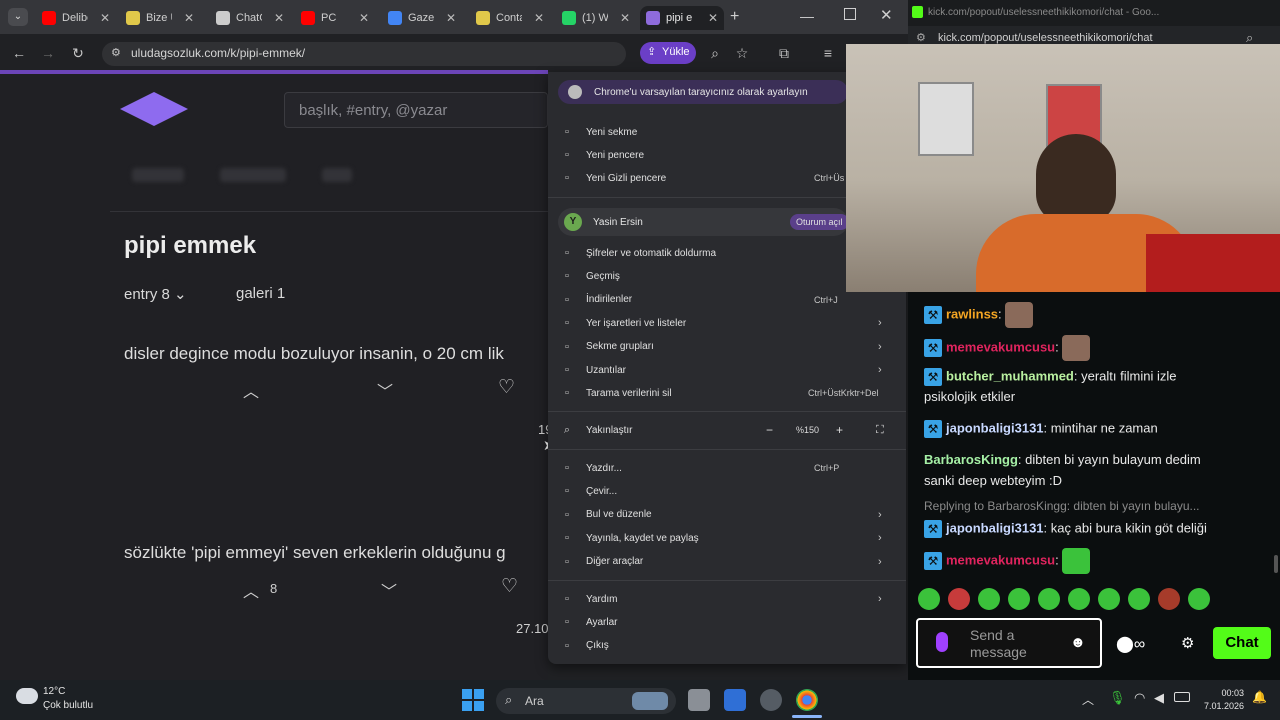 This screenshot has height=720, width=1280. I want to click on chat-message: ⚒ rawlinss:, so click(979, 315).